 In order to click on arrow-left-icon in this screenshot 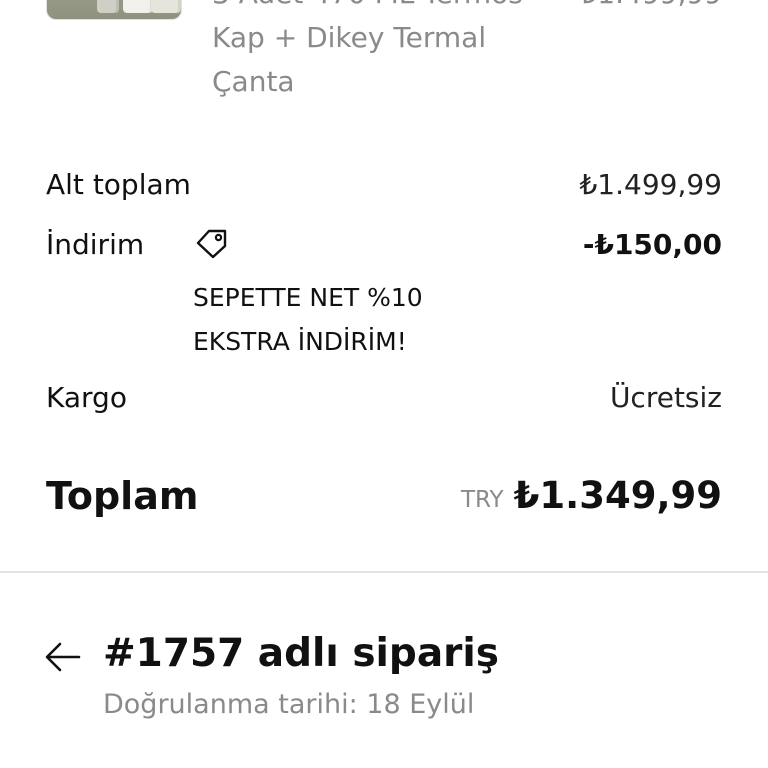, I will do `click(63, 657)`.